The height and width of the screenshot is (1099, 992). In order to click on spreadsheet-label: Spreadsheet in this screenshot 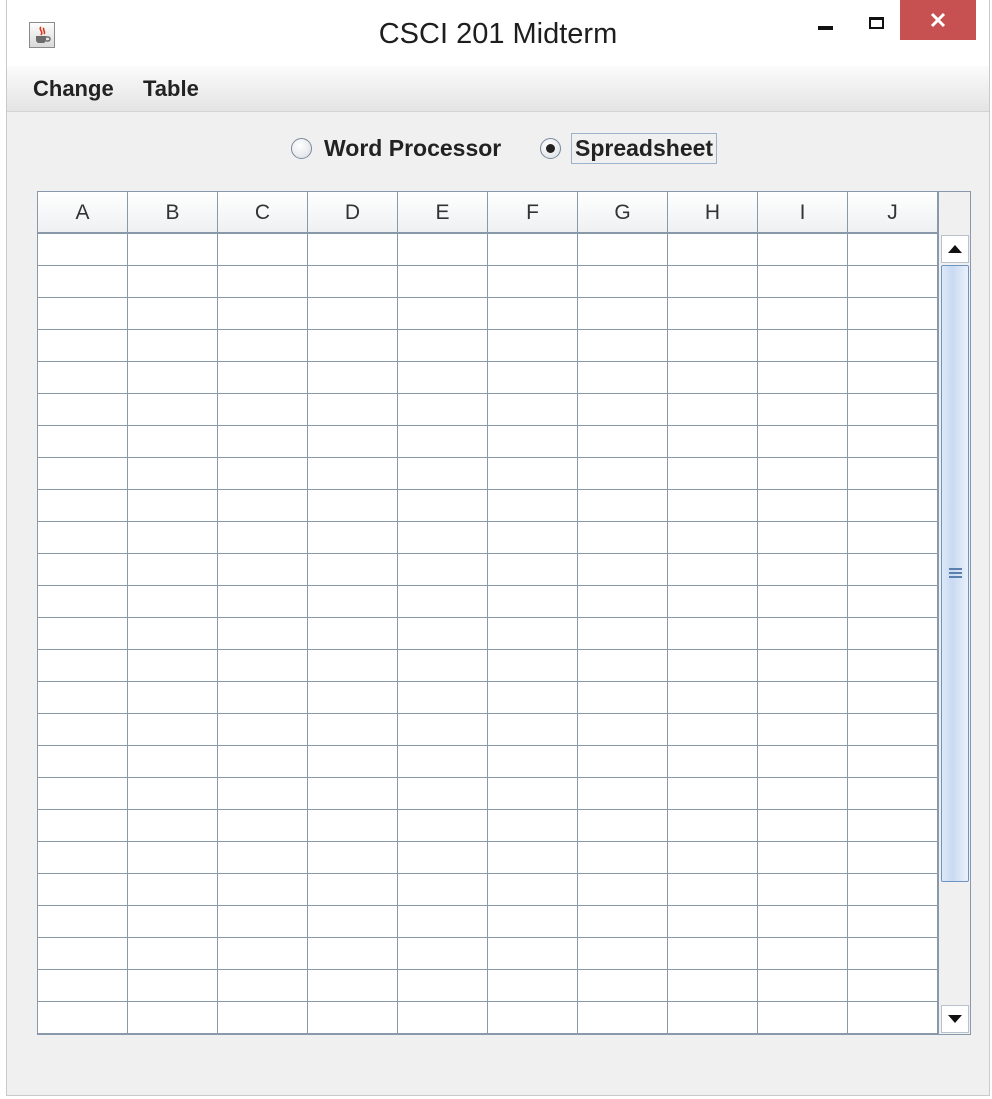, I will do `click(644, 148)`.